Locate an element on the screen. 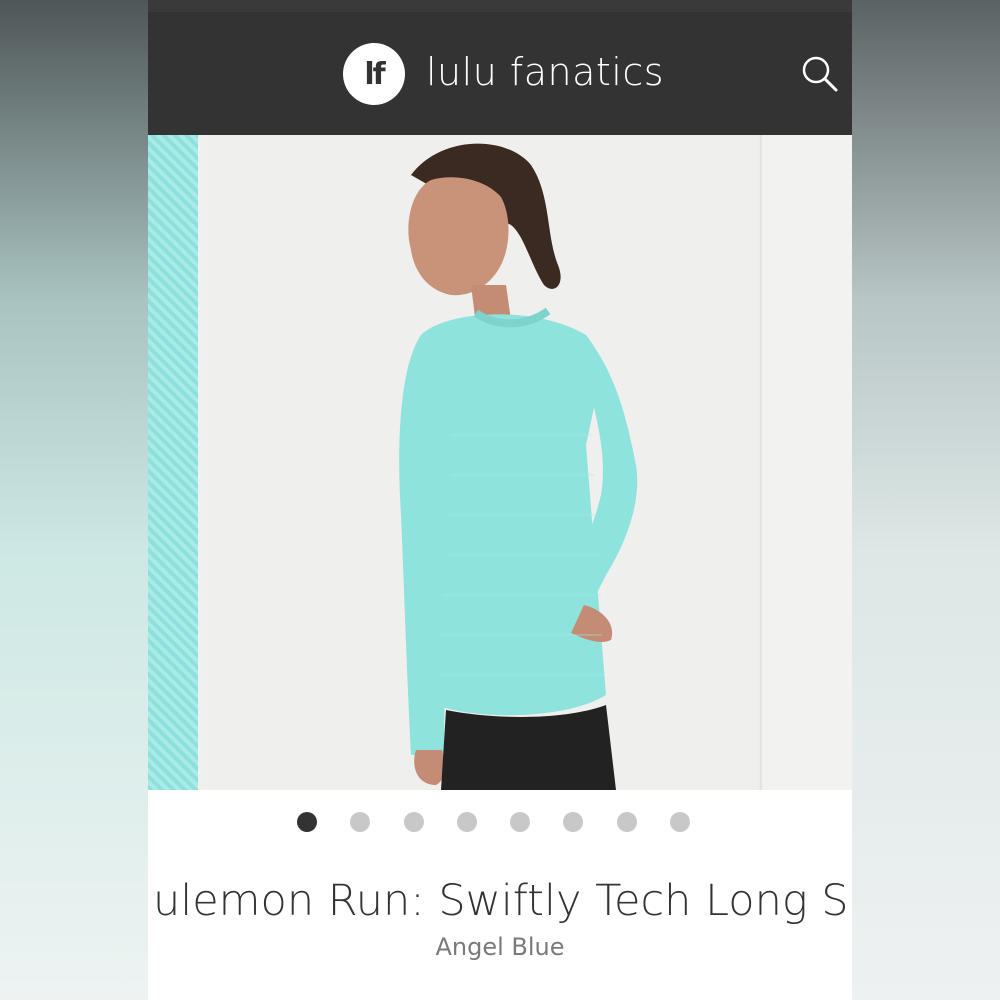 The height and width of the screenshot is (1000, 1000). product-title-text: ulemon Run: Swiftly Tech Long Slee is located at coordinates (502, 901).